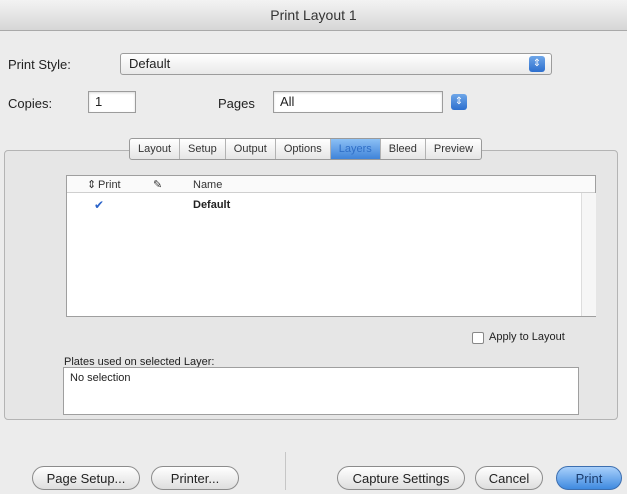 The height and width of the screenshot is (494, 627). What do you see at coordinates (251, 149) in the screenshot?
I see `tab-output: Output` at bounding box center [251, 149].